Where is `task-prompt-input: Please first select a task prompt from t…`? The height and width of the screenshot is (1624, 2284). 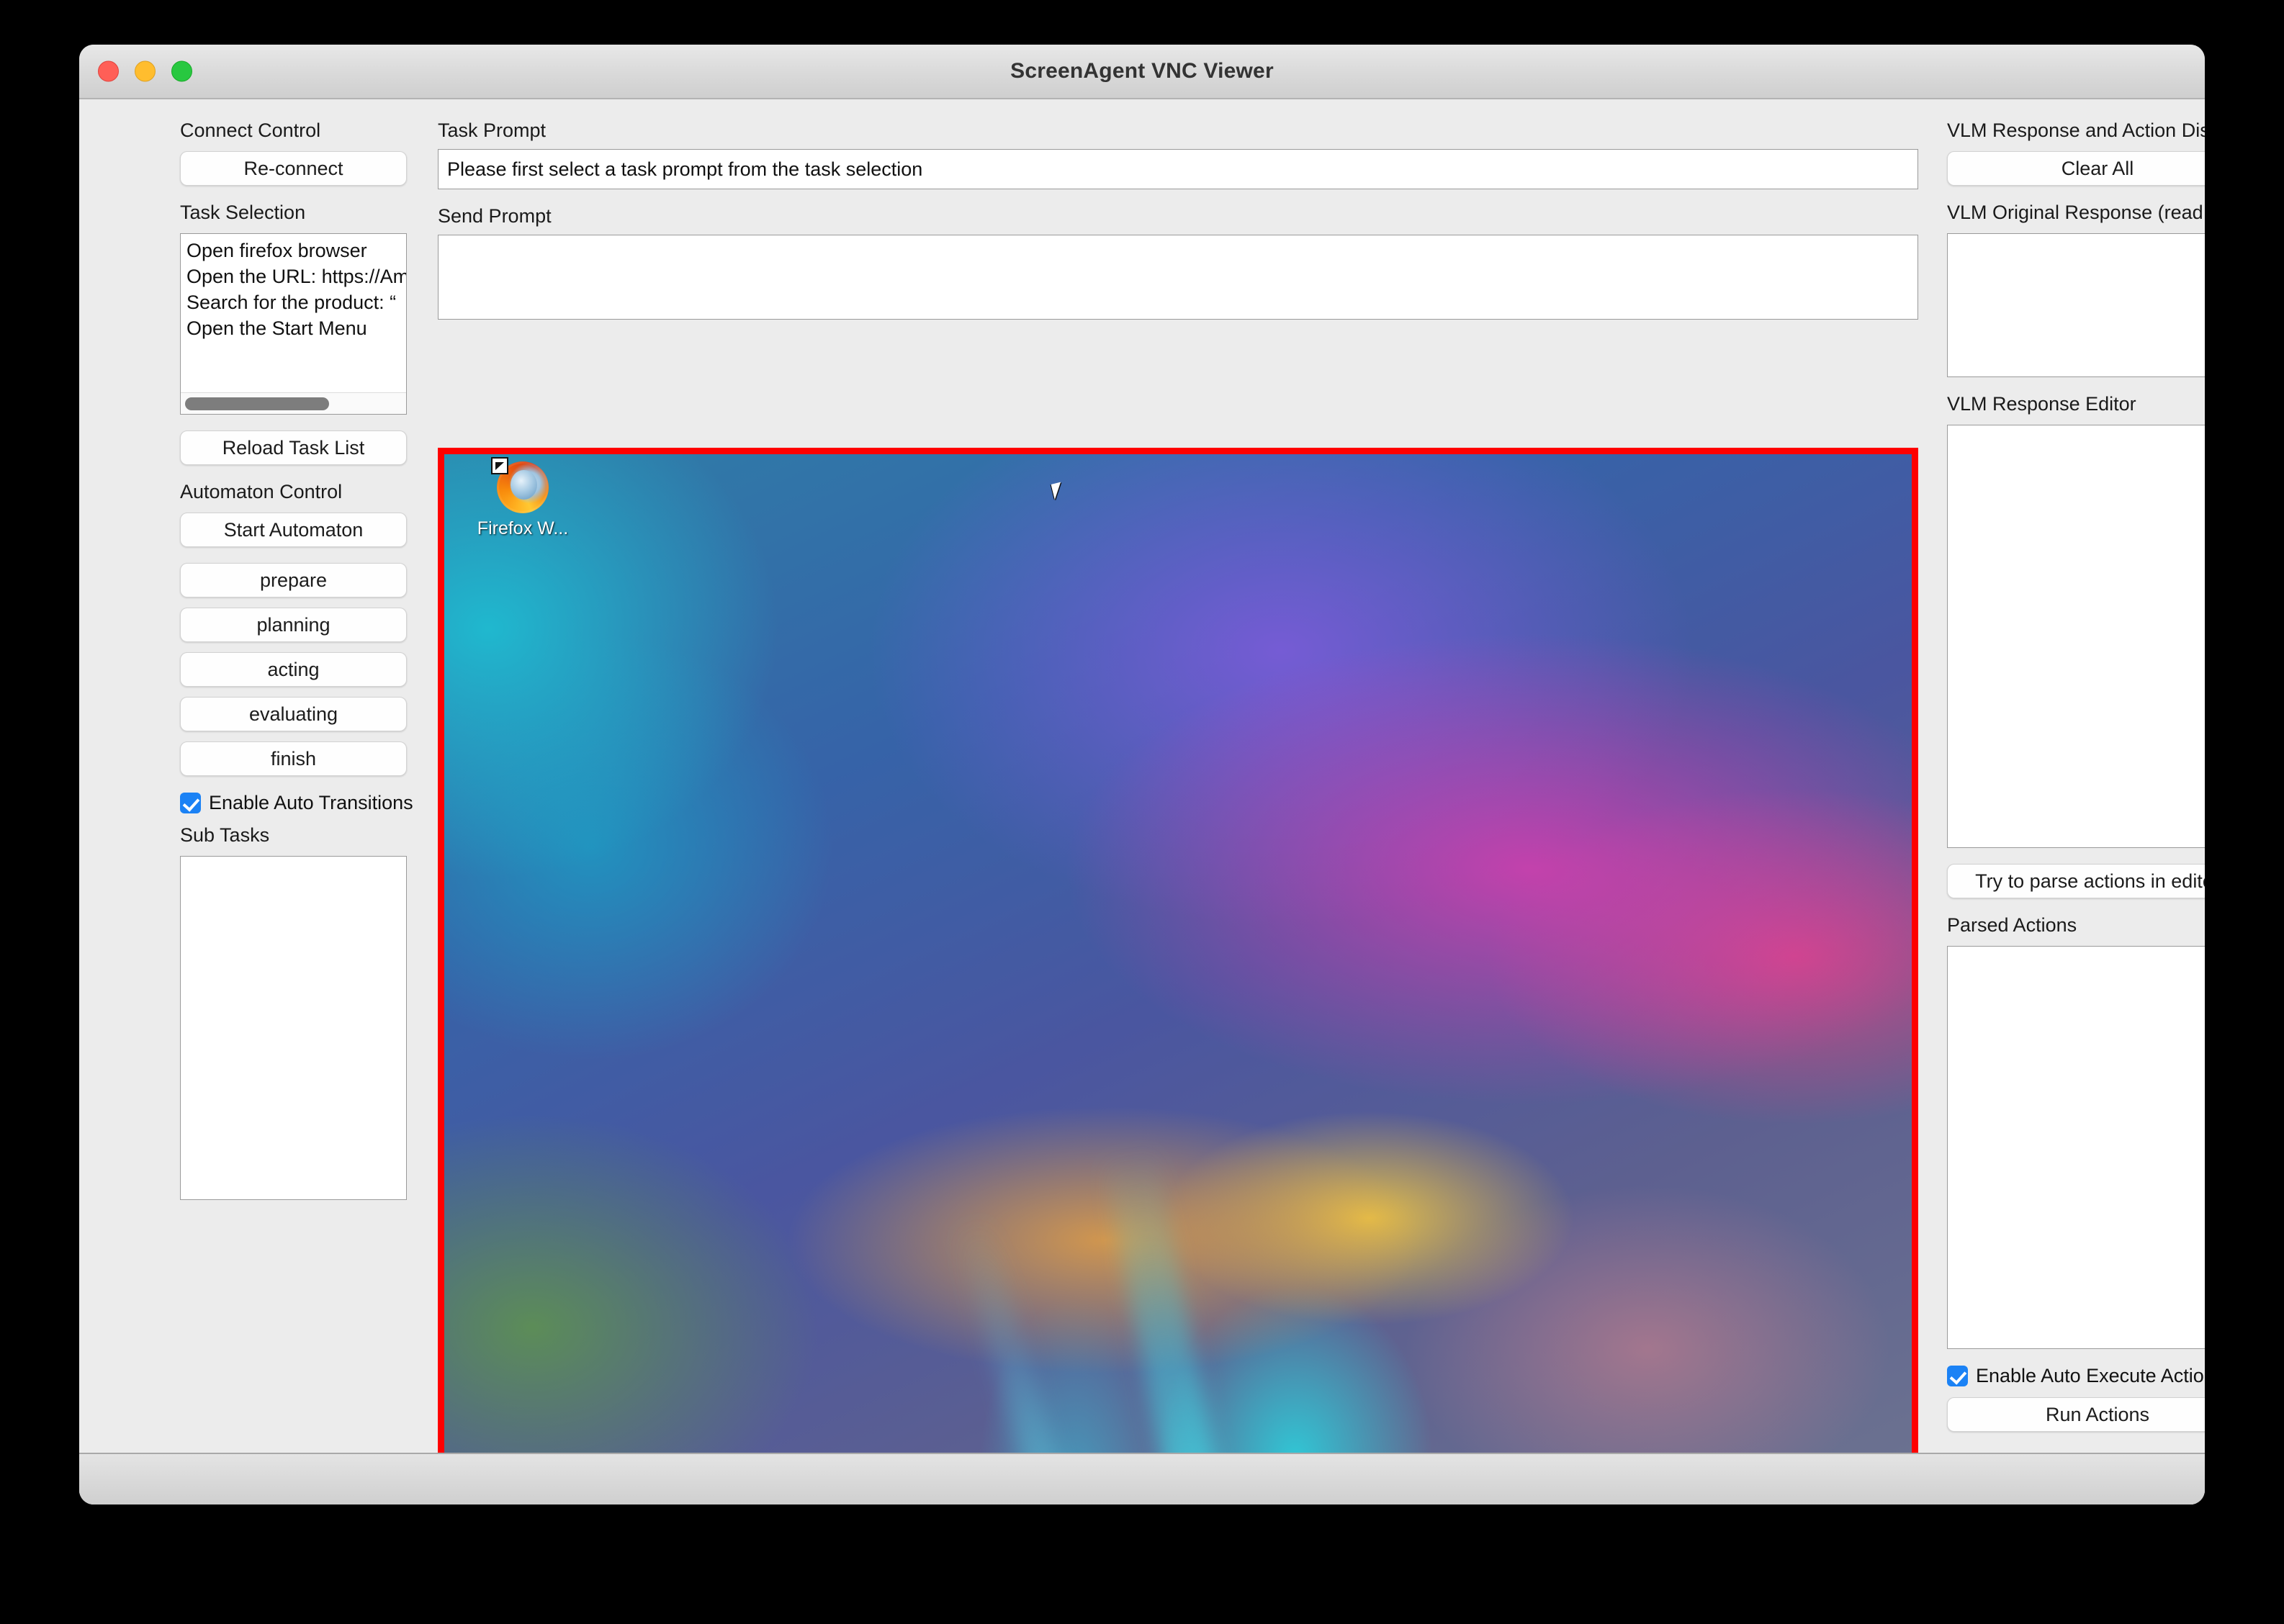
task-prompt-input: Please first select a task prompt from t… is located at coordinates (1178, 169).